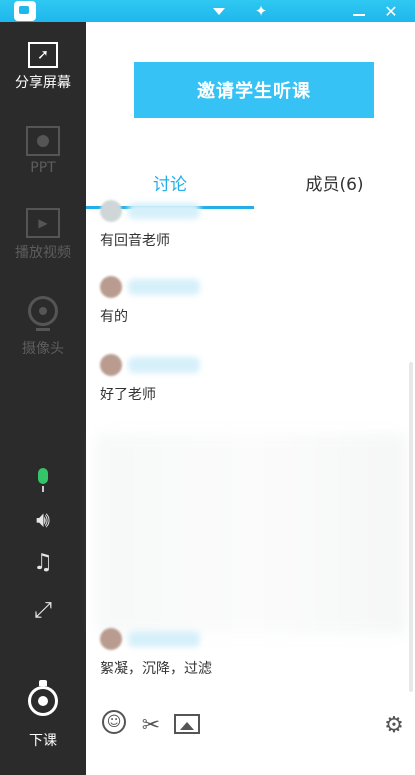 Image resolution: width=415 pixels, height=775 pixels. I want to click on sidebar-item-play-video: ▶ 播放视频, so click(43, 235).